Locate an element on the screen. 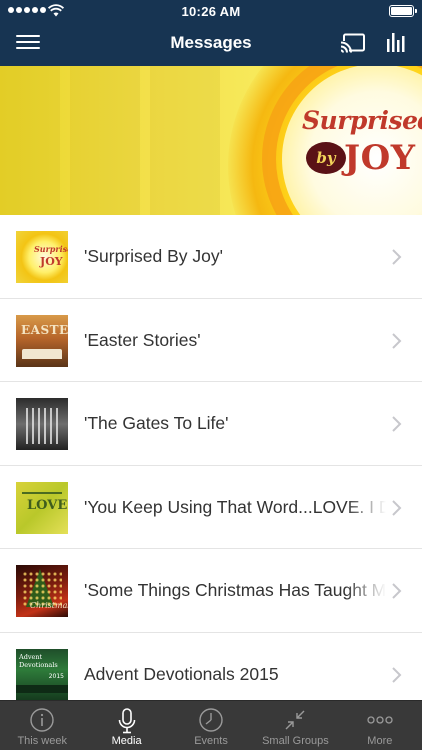 The height and width of the screenshot is (750, 422). top-bar: 10:26 AM Messages is located at coordinates (211, 33).